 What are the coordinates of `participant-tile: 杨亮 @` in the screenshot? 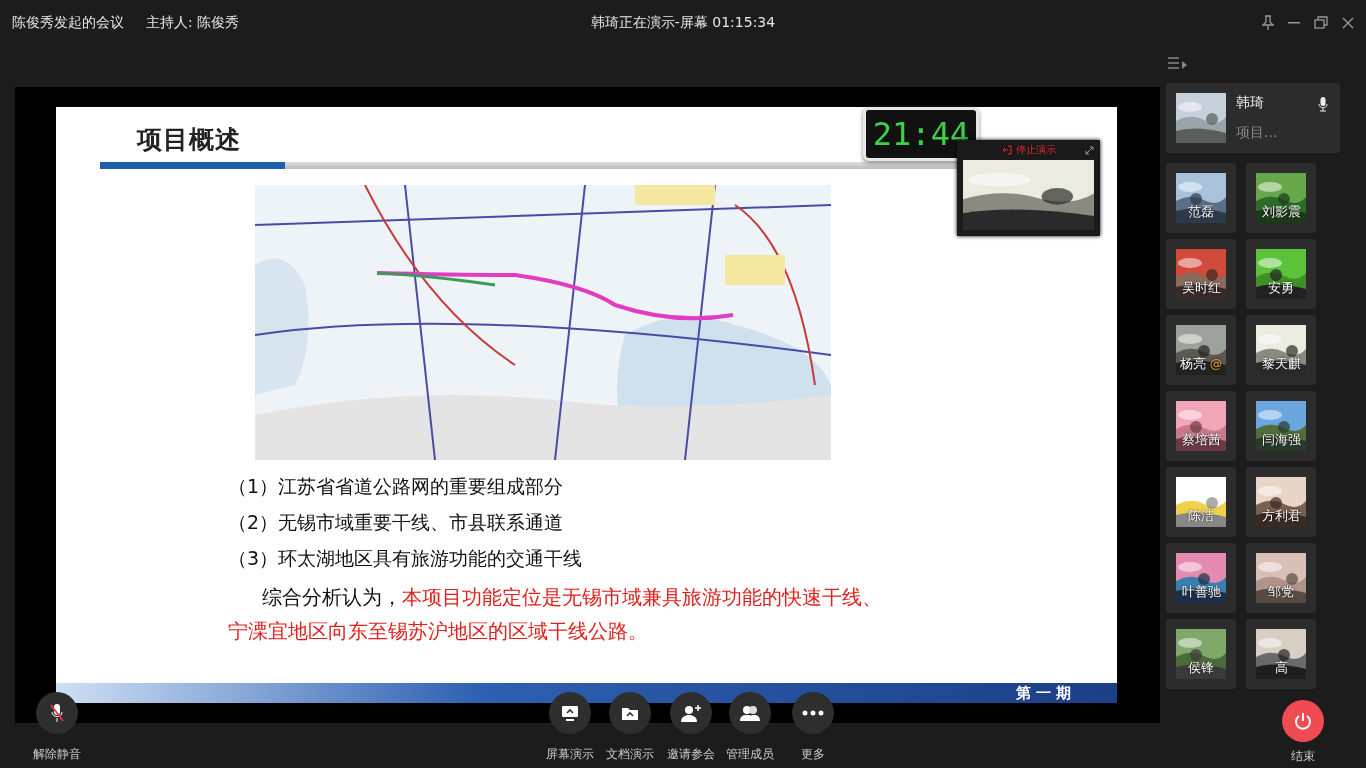 It's located at (1201, 350).